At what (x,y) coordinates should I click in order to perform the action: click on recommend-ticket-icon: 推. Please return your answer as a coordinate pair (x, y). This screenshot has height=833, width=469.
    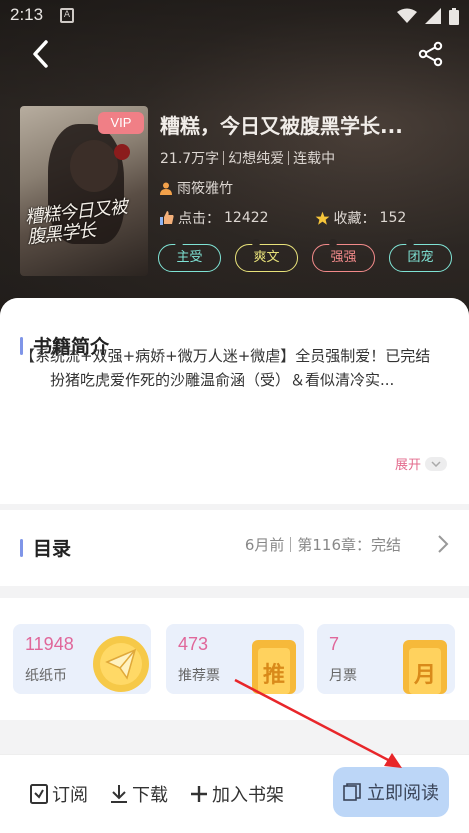
    Looking at the image, I should click on (274, 667).